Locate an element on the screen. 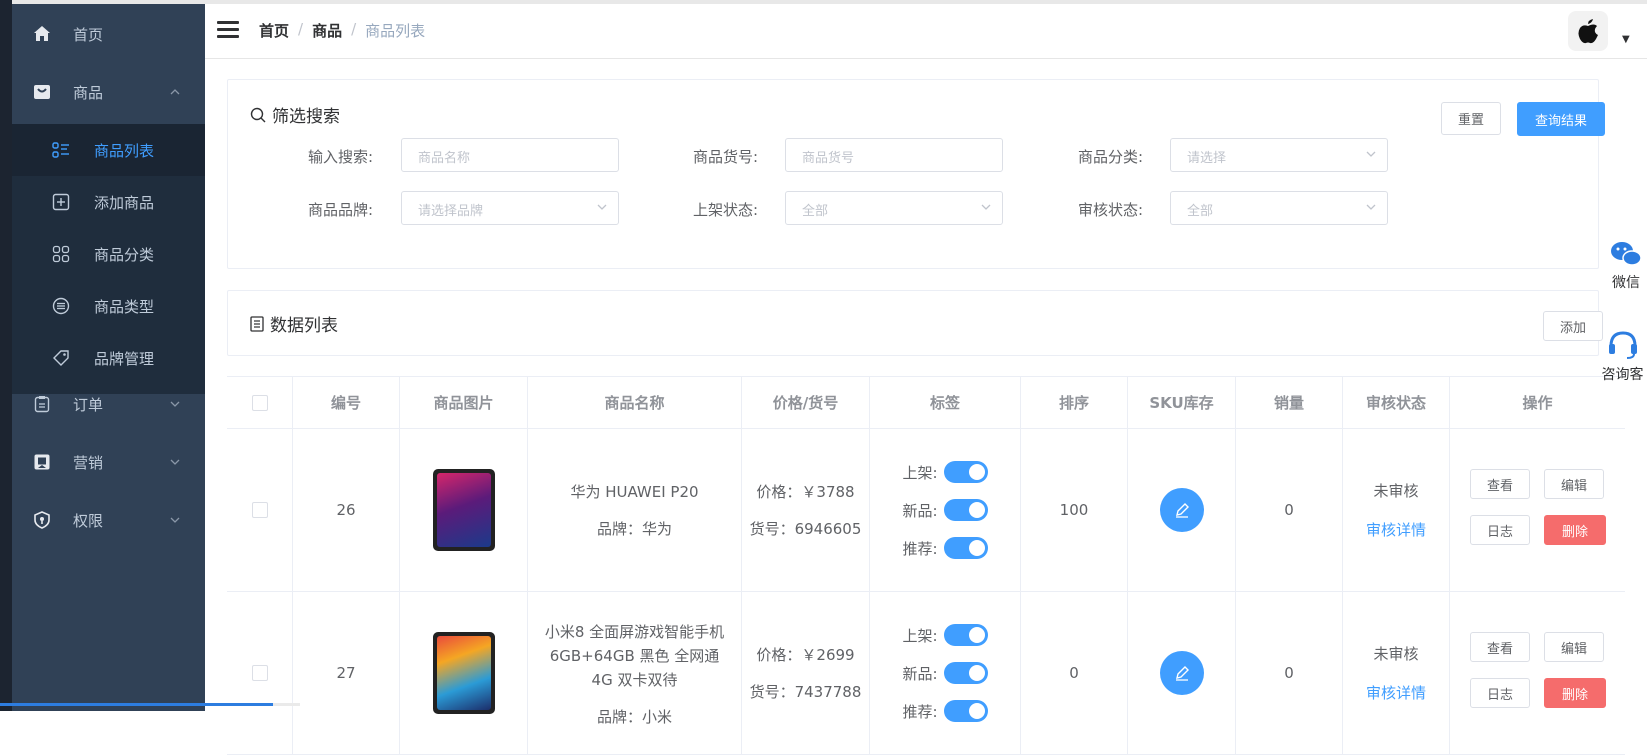  sidebar-item-permission: 权限 is located at coordinates (108, 520).